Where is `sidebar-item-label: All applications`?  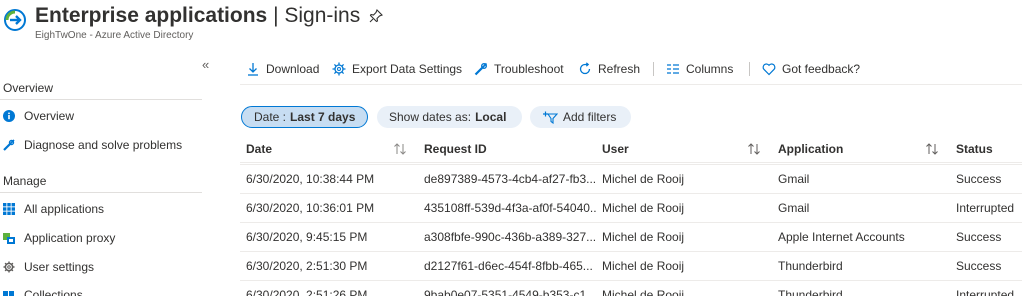 sidebar-item-label: All applications is located at coordinates (64, 209).